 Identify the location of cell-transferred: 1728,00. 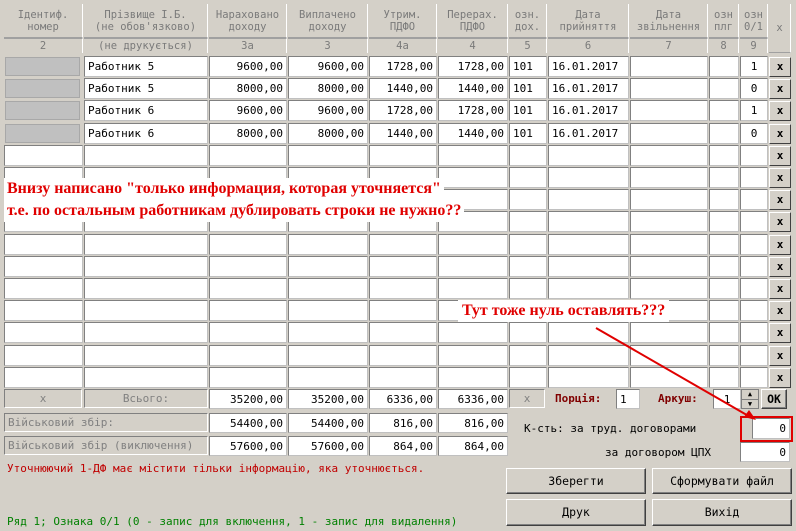
(473, 110).